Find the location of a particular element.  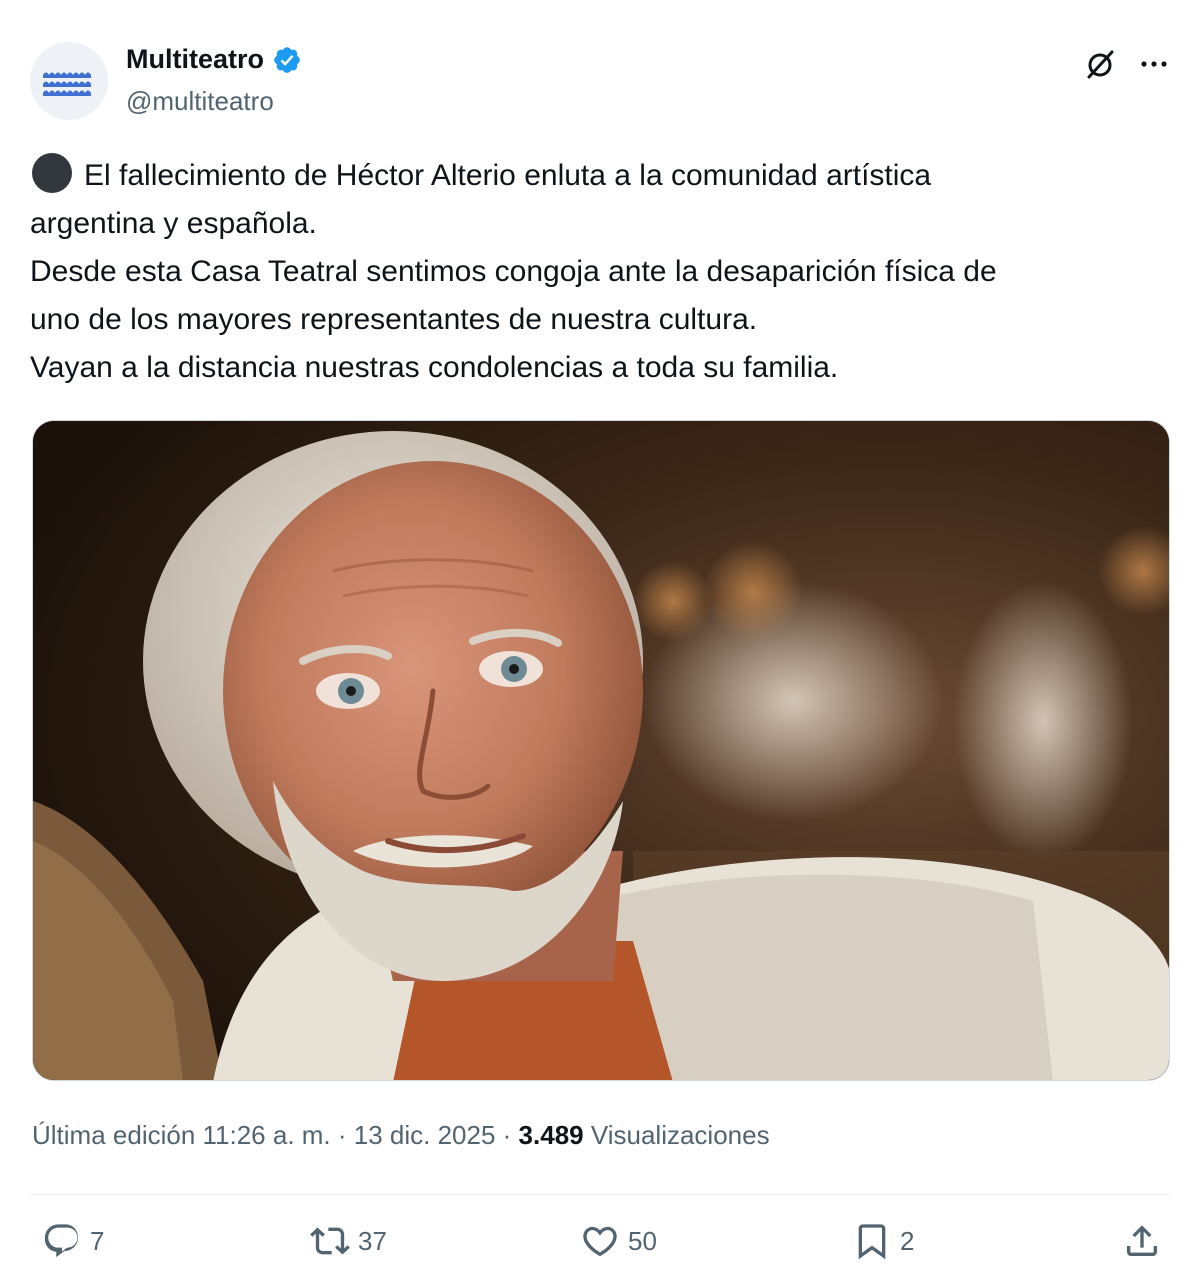

like-count: 50 is located at coordinates (642, 1240).